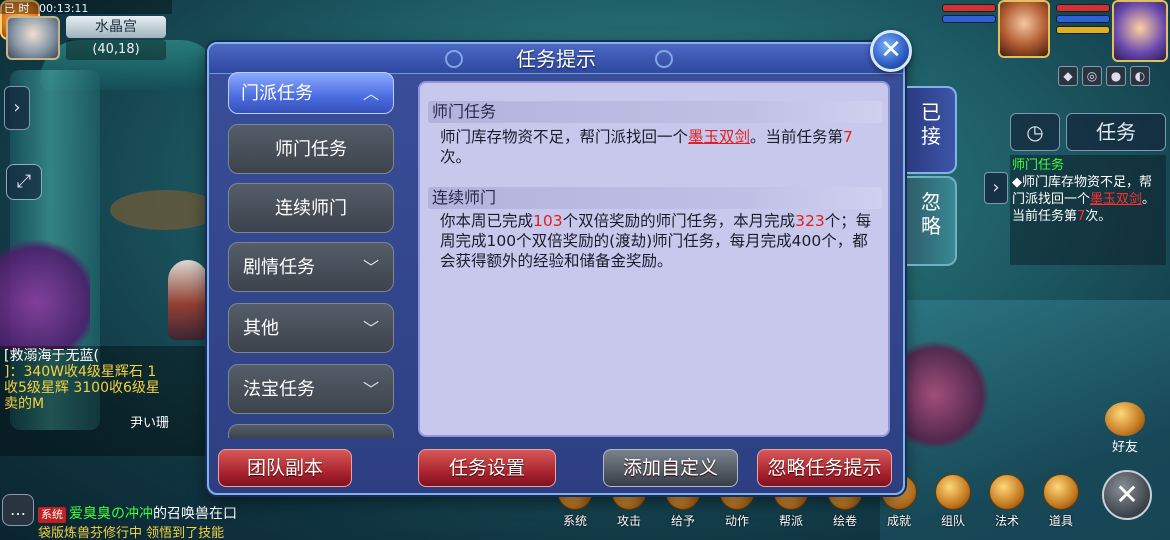 Image resolution: width=1170 pixels, height=540 pixels. I want to click on category-treasure-task: 法宝任务 ﹀, so click(311, 389).